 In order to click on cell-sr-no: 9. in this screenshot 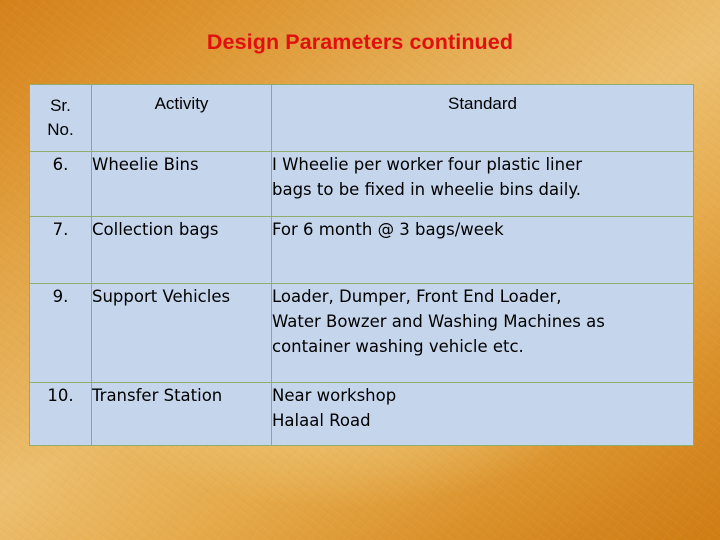, I will do `click(60, 333)`.